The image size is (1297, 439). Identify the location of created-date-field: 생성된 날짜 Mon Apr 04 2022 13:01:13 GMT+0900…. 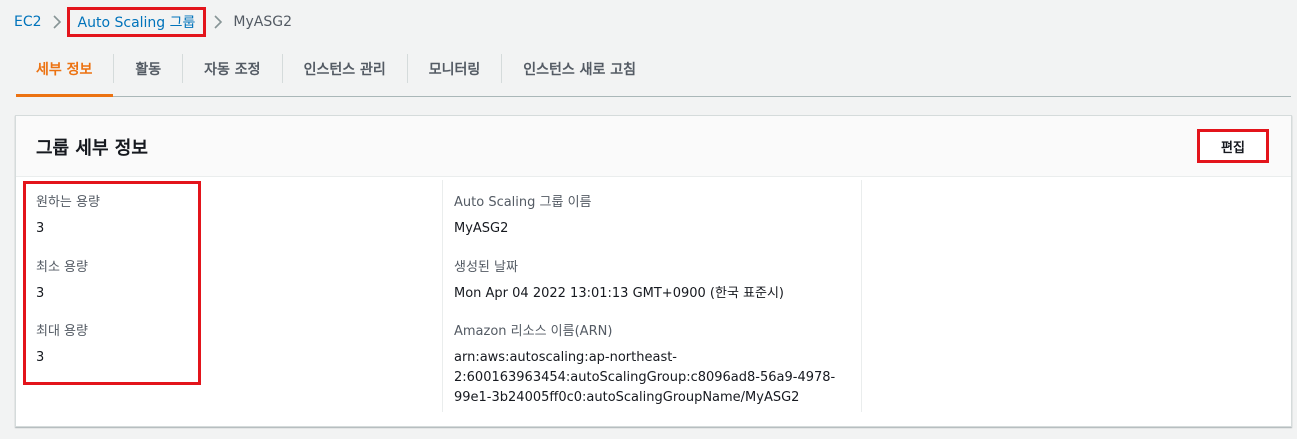
(654, 281).